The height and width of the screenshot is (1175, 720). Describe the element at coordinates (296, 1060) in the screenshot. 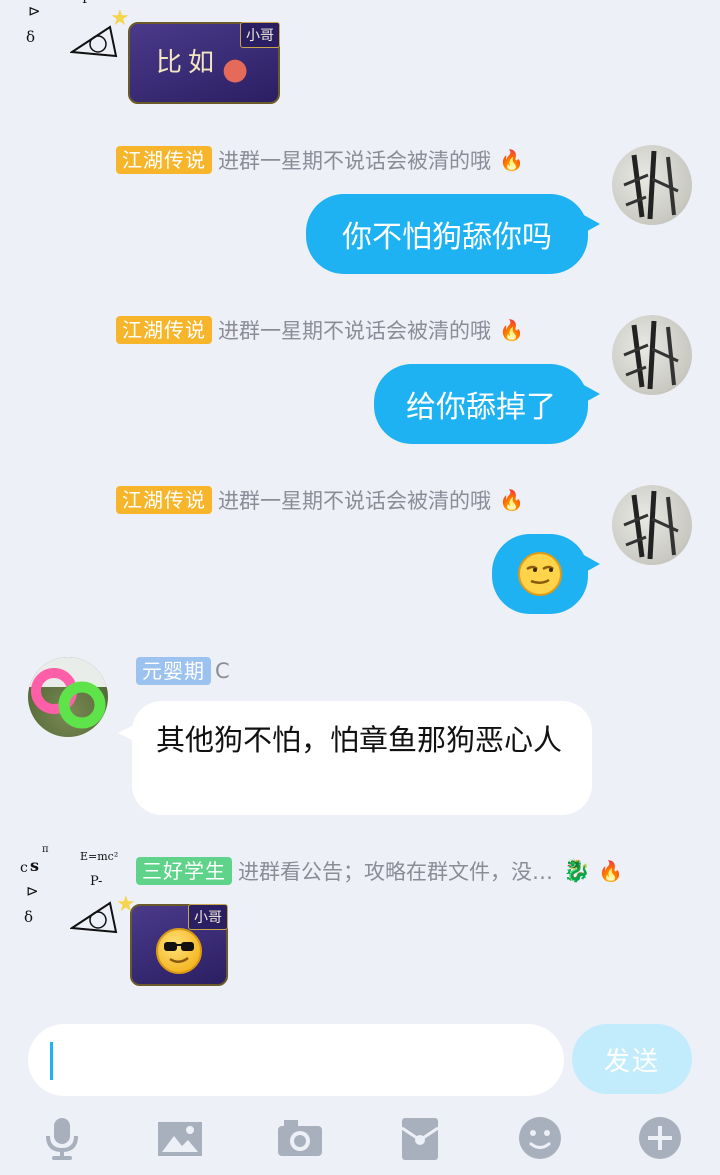

I see `message-input` at that location.